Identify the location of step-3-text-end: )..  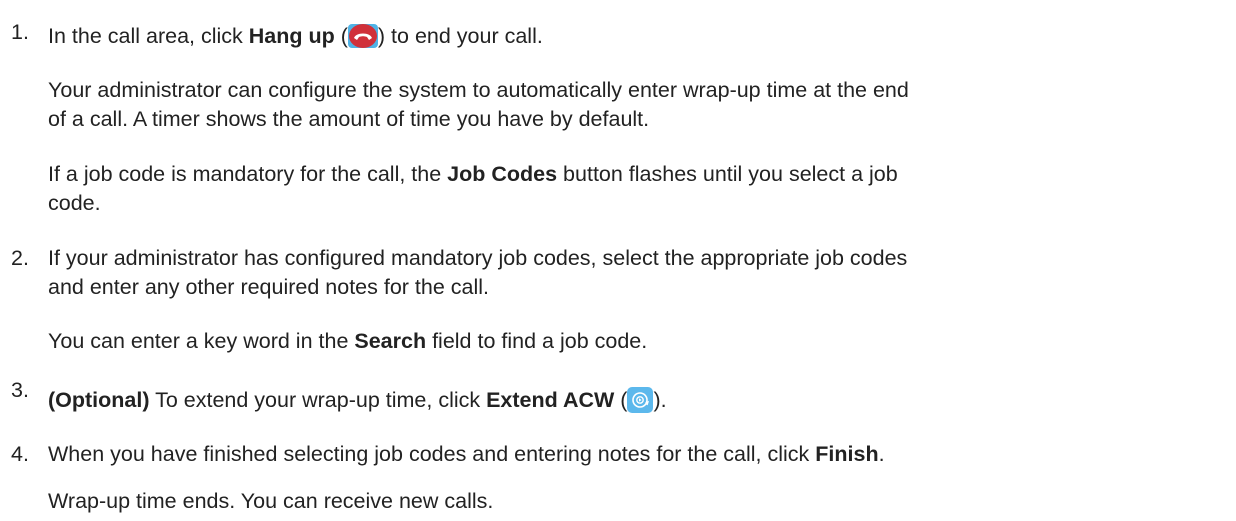
(660, 400).